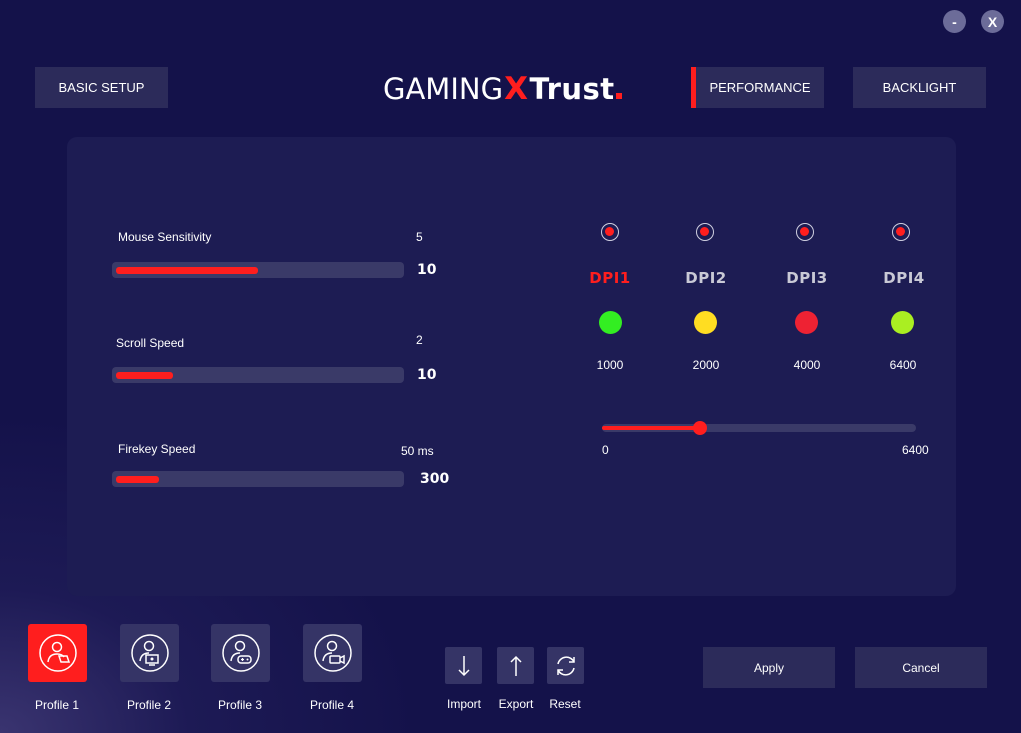 This screenshot has height=733, width=1021. What do you see at coordinates (137, 479) in the screenshot?
I see `firekey-speed-fill` at bounding box center [137, 479].